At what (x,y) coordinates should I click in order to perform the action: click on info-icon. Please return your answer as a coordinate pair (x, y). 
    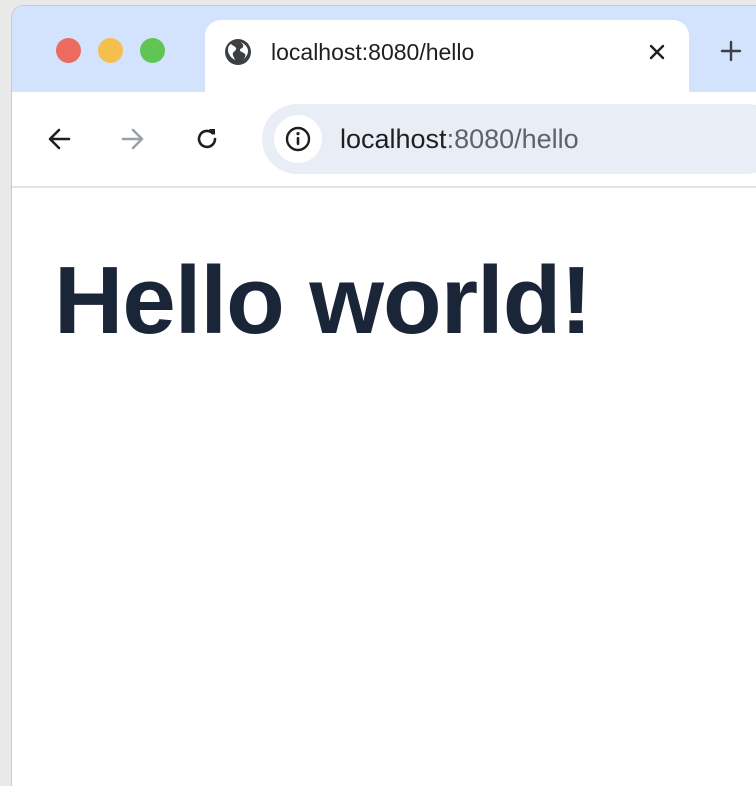
    Looking at the image, I should click on (298, 139).